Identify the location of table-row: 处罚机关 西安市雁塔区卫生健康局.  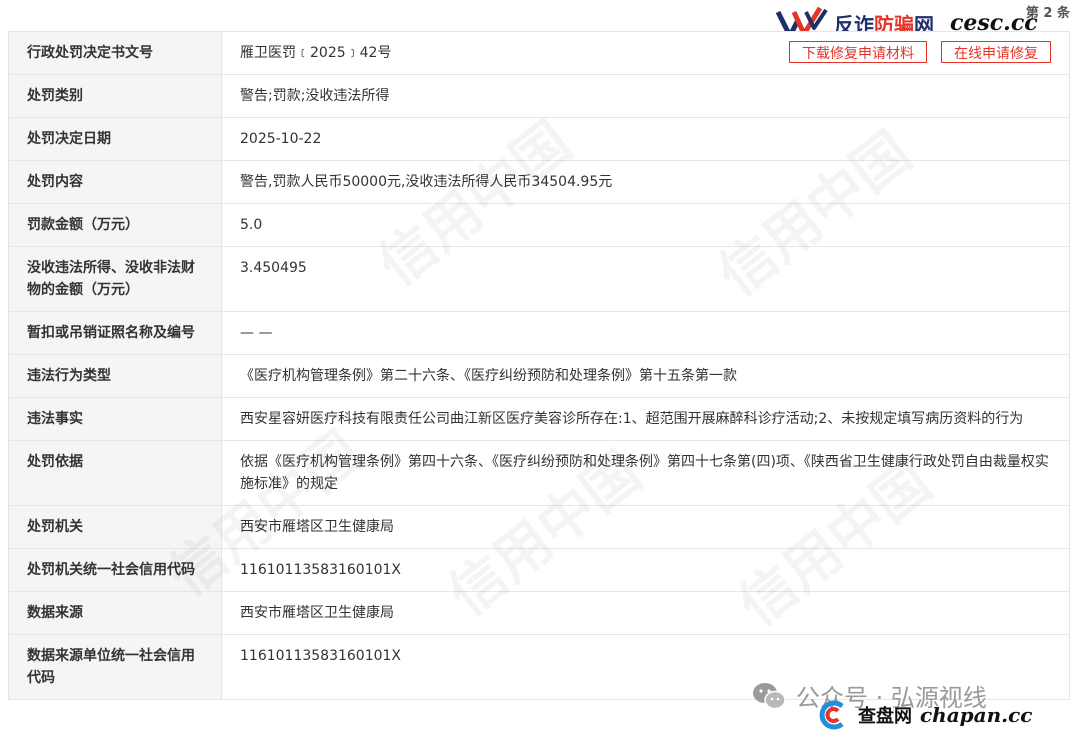
(539, 527).